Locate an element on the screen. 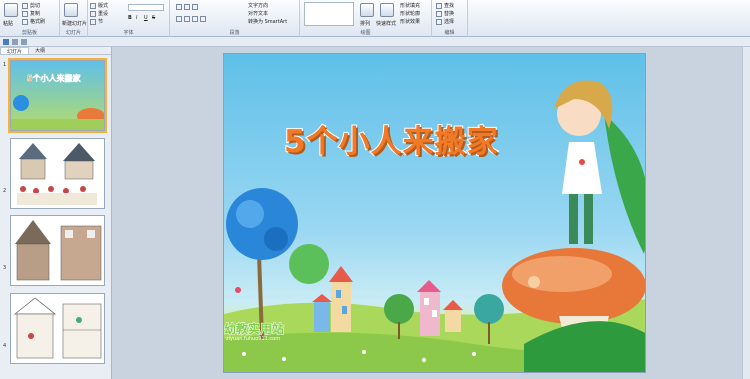  bold-button: B is located at coordinates (130, 18).